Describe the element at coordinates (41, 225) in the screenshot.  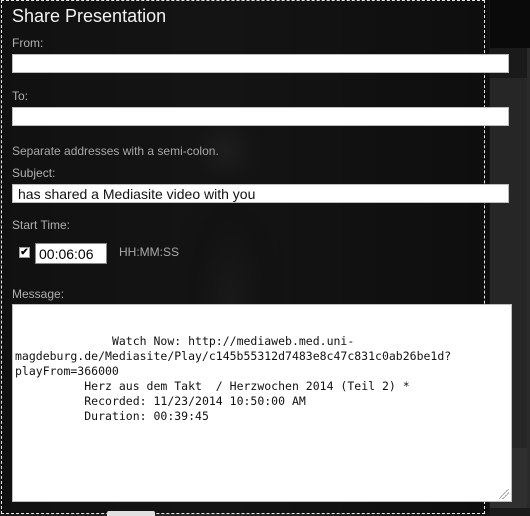
I see `start-time-label: Start Time:` at that location.